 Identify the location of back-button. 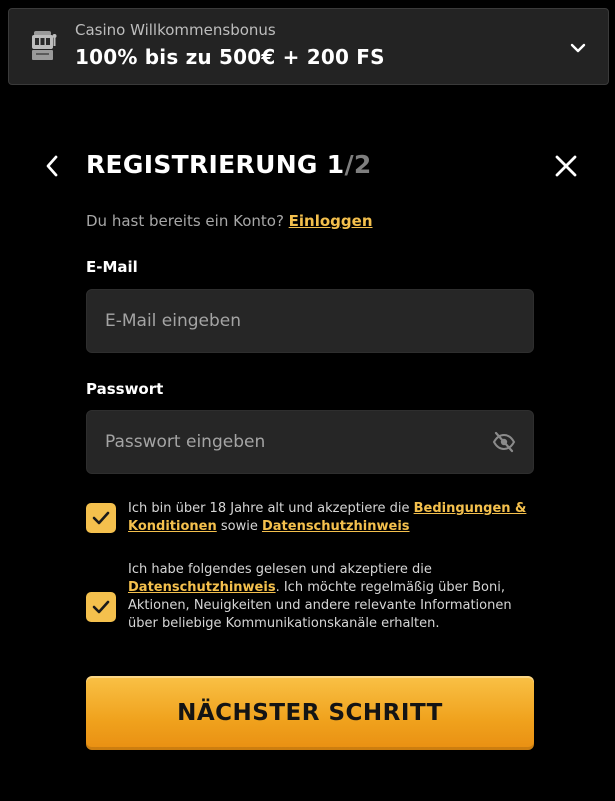
(53, 166).